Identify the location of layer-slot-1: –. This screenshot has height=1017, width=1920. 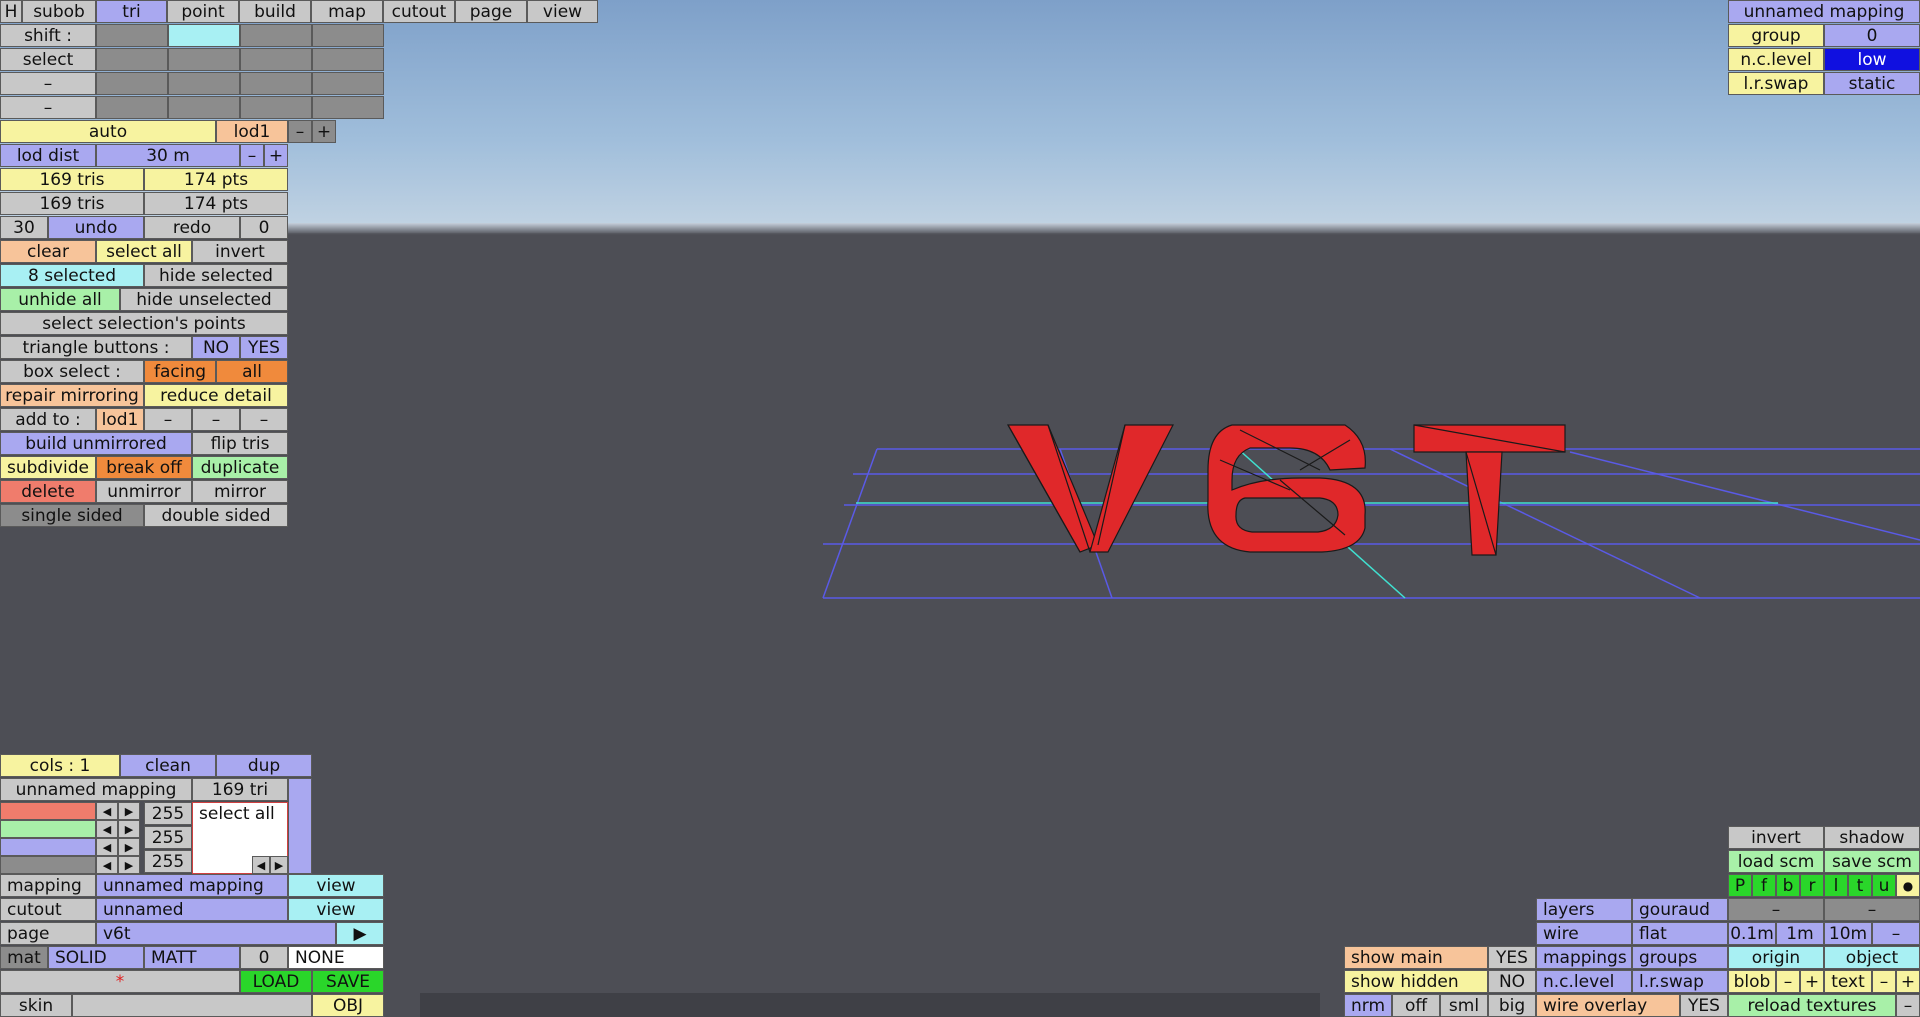
(1776, 909).